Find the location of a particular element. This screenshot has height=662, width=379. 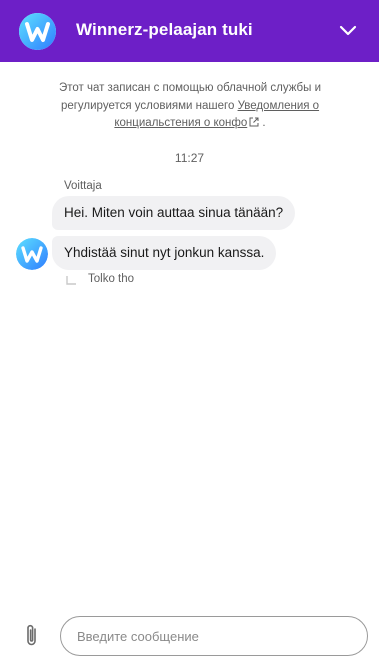

delivery-receipt: Tolko tho is located at coordinates (100, 279).